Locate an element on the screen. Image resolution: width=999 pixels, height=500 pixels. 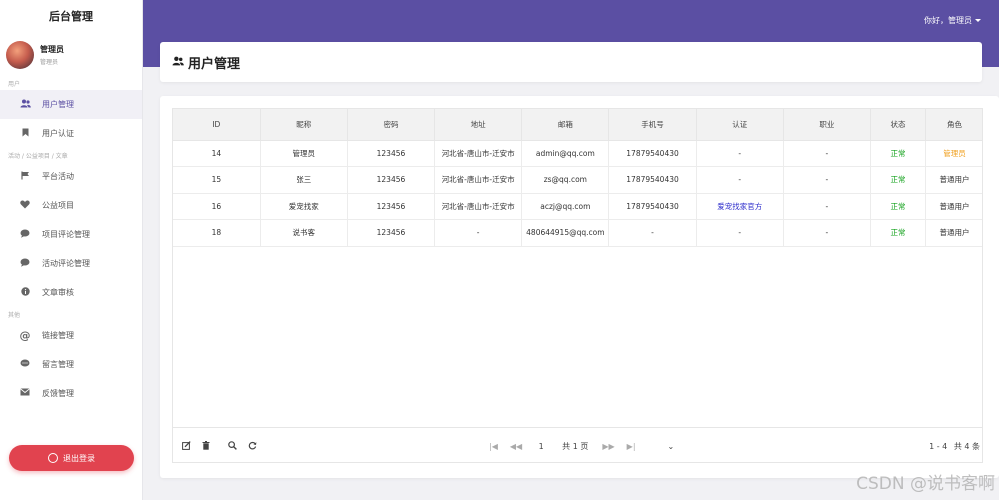
section-label-users: 用户 is located at coordinates (14, 84).